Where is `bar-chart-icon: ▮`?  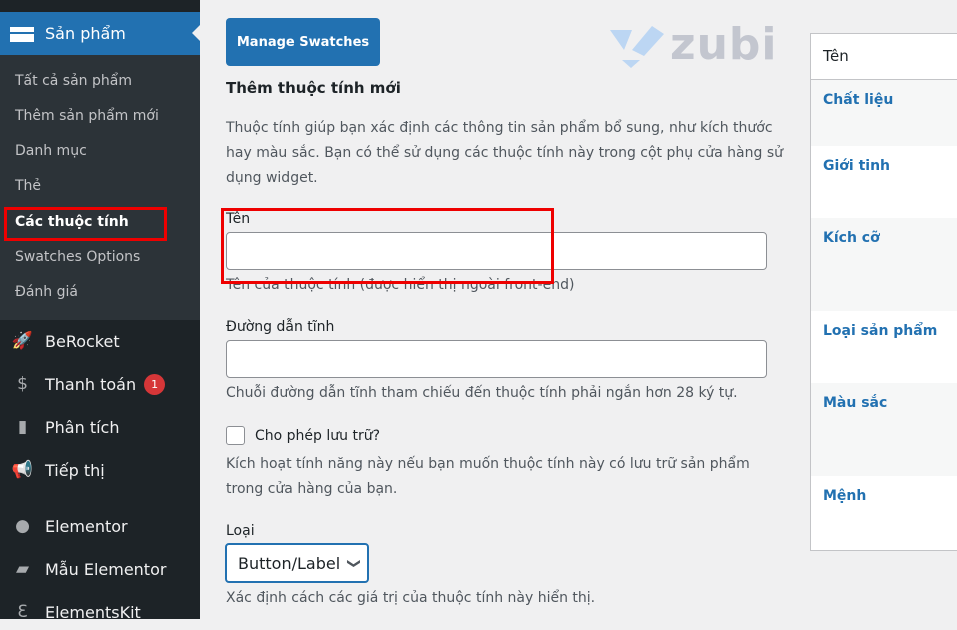 bar-chart-icon: ▮ is located at coordinates (22, 427).